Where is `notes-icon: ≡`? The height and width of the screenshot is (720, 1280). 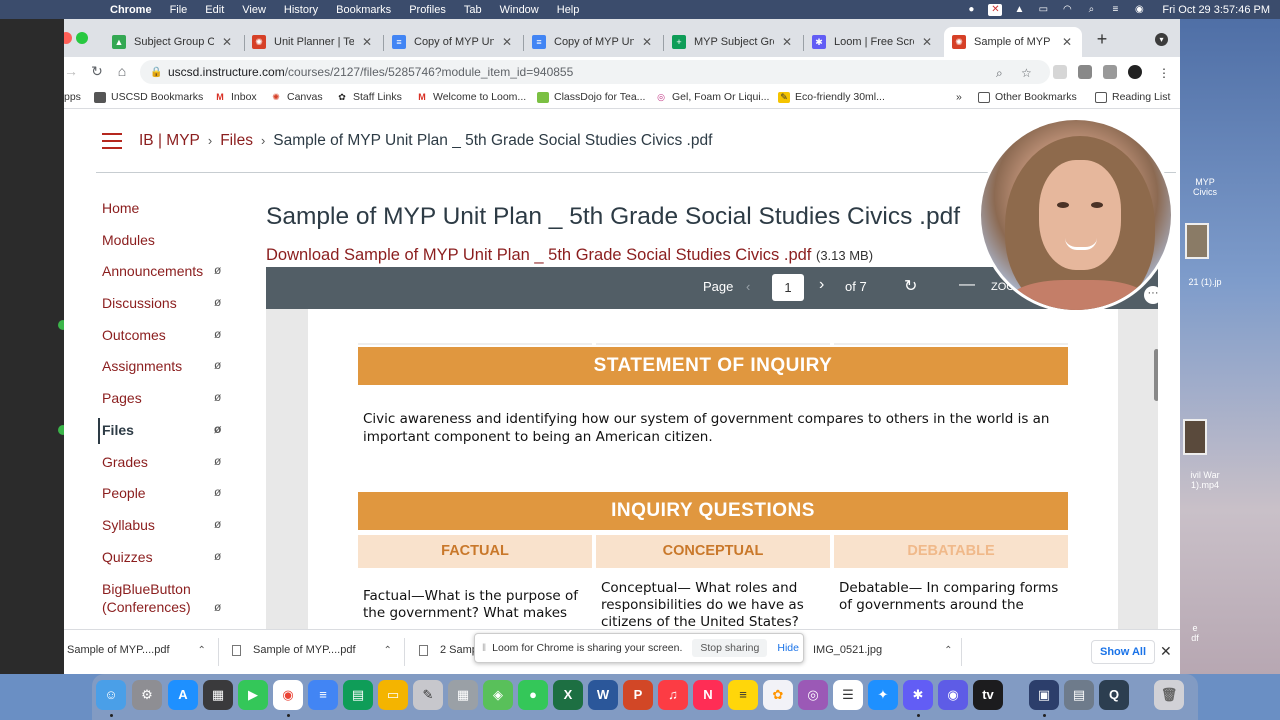
notes-icon: ≡ is located at coordinates (743, 695).